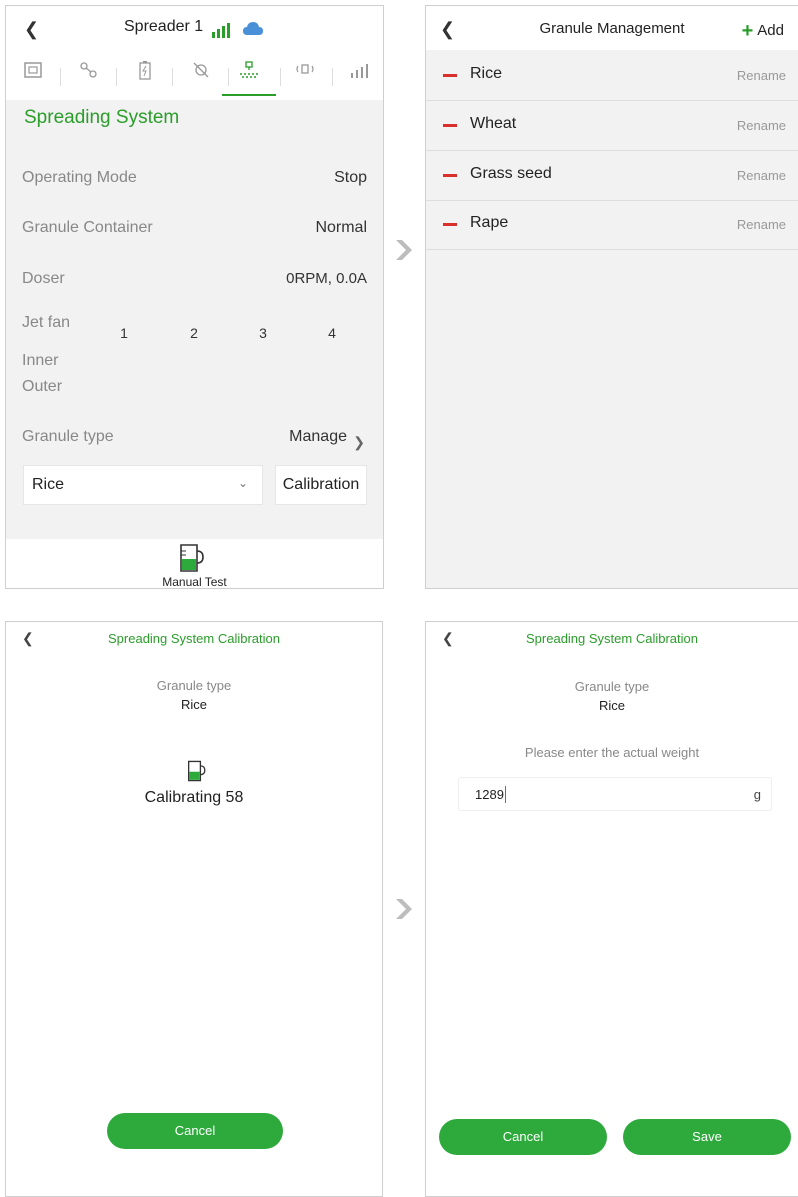  What do you see at coordinates (48, 484) in the screenshot?
I see `granule-type-selected: Rice` at bounding box center [48, 484].